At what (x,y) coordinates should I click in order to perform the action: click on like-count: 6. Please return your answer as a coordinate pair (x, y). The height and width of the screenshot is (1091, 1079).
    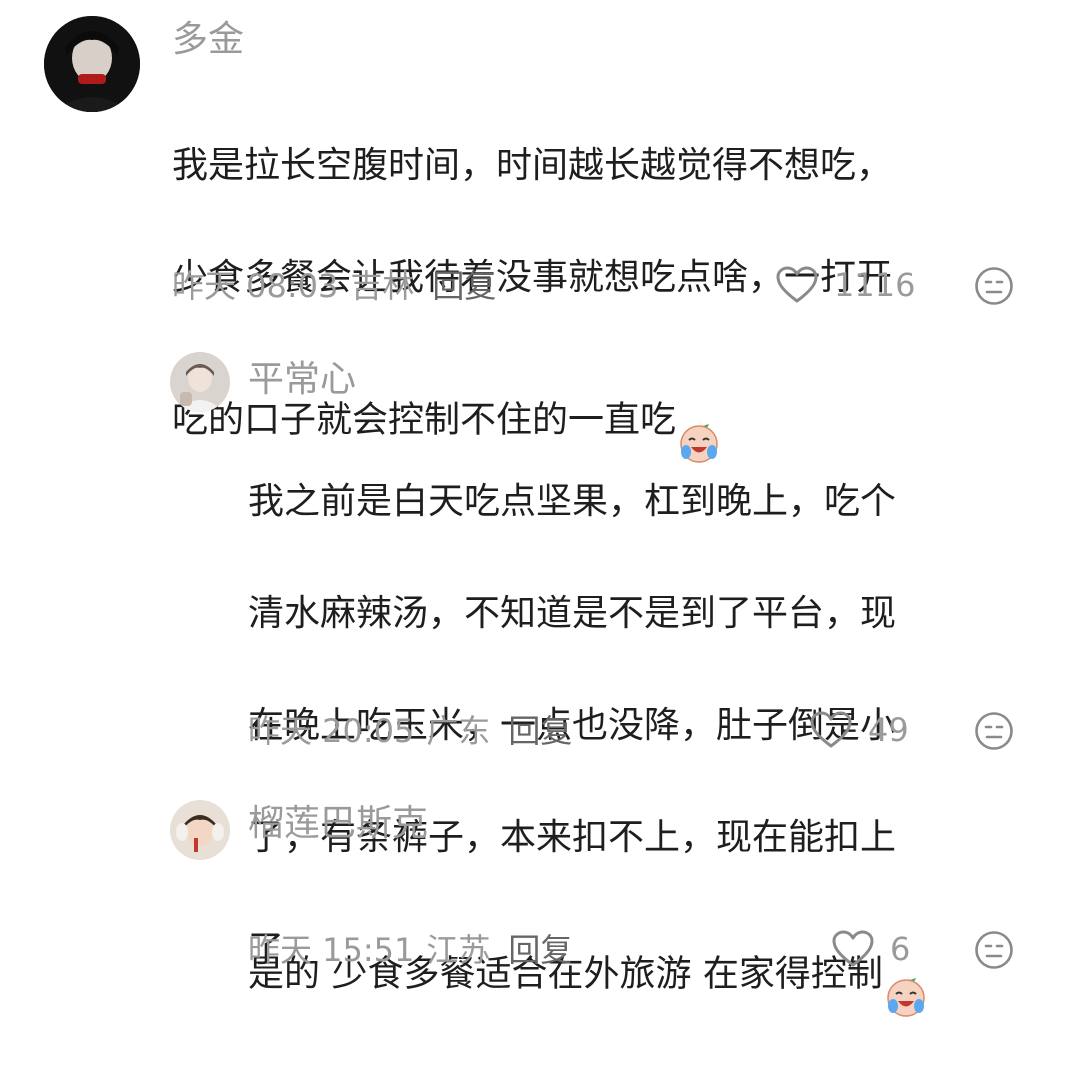
    Looking at the image, I should click on (900, 949).